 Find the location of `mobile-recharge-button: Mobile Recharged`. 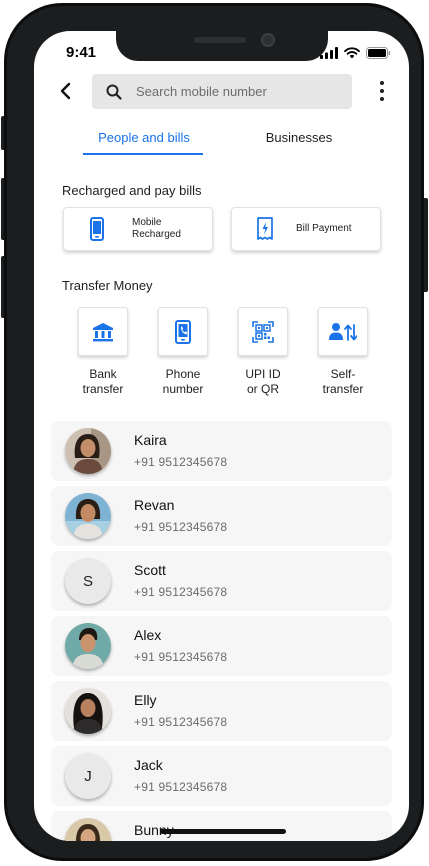

mobile-recharge-button: Mobile Recharged is located at coordinates (138, 229).